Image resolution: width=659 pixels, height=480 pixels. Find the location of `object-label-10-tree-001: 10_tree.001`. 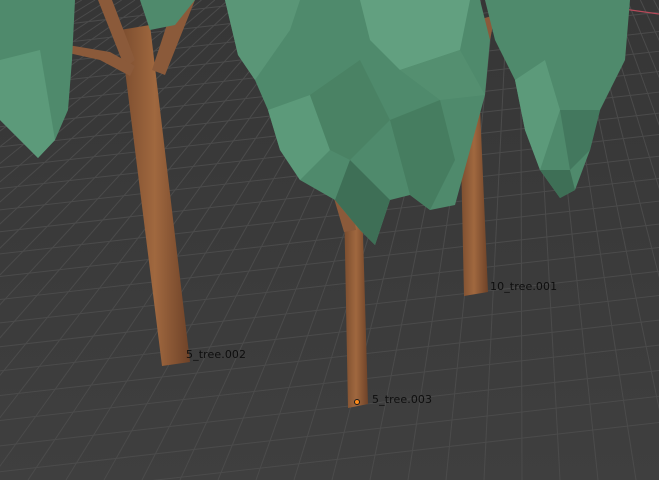

object-label-10-tree-001: 10_tree.001 is located at coordinates (524, 286).